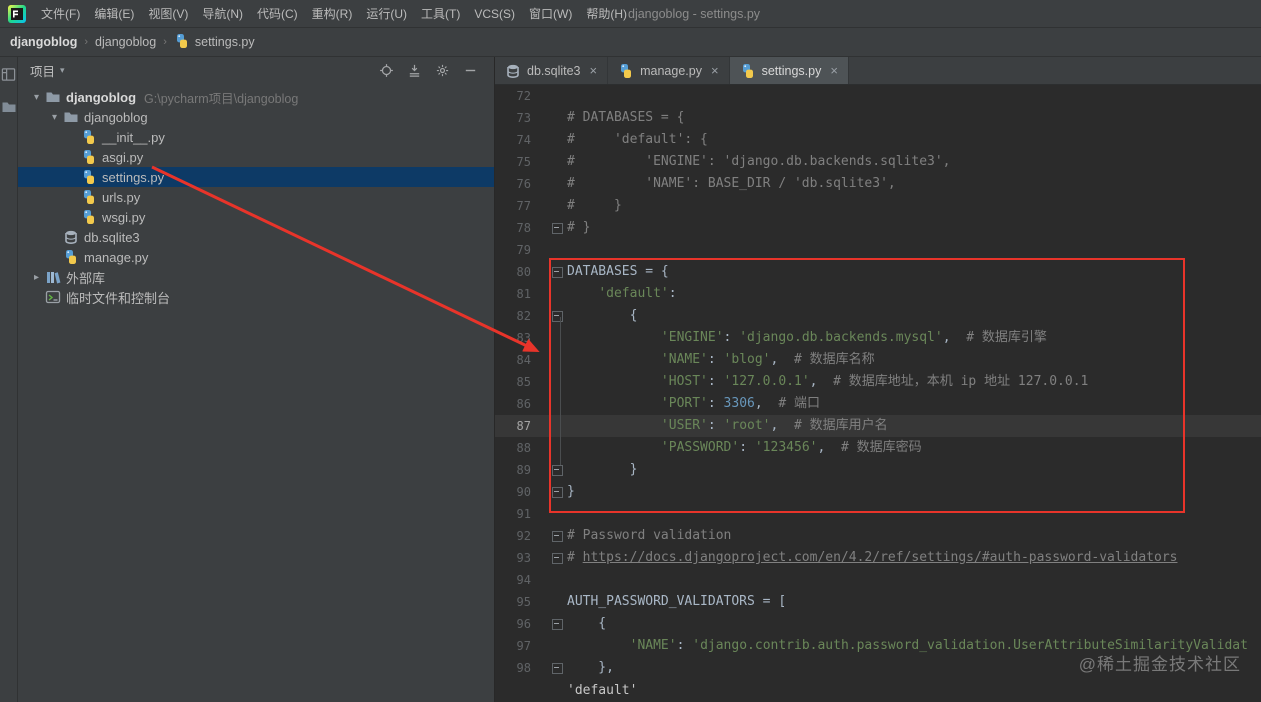  What do you see at coordinates (878, 250) in the screenshot?
I see `code-line: 79` at bounding box center [878, 250].